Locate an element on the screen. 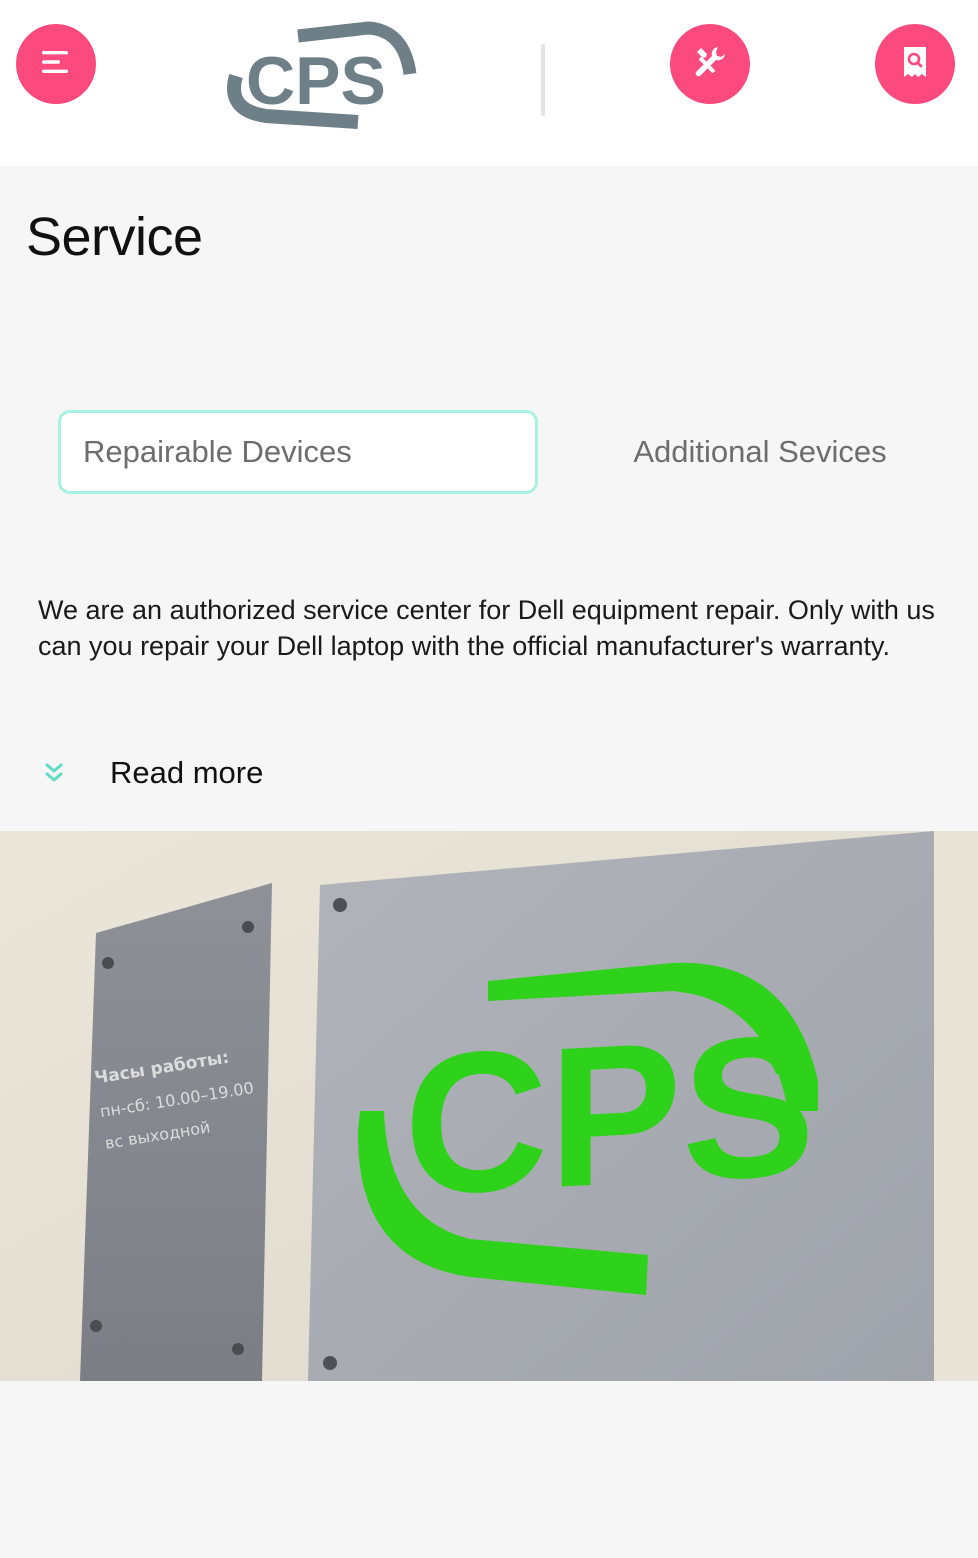  tab-label: Additional Sevices is located at coordinates (760, 451).